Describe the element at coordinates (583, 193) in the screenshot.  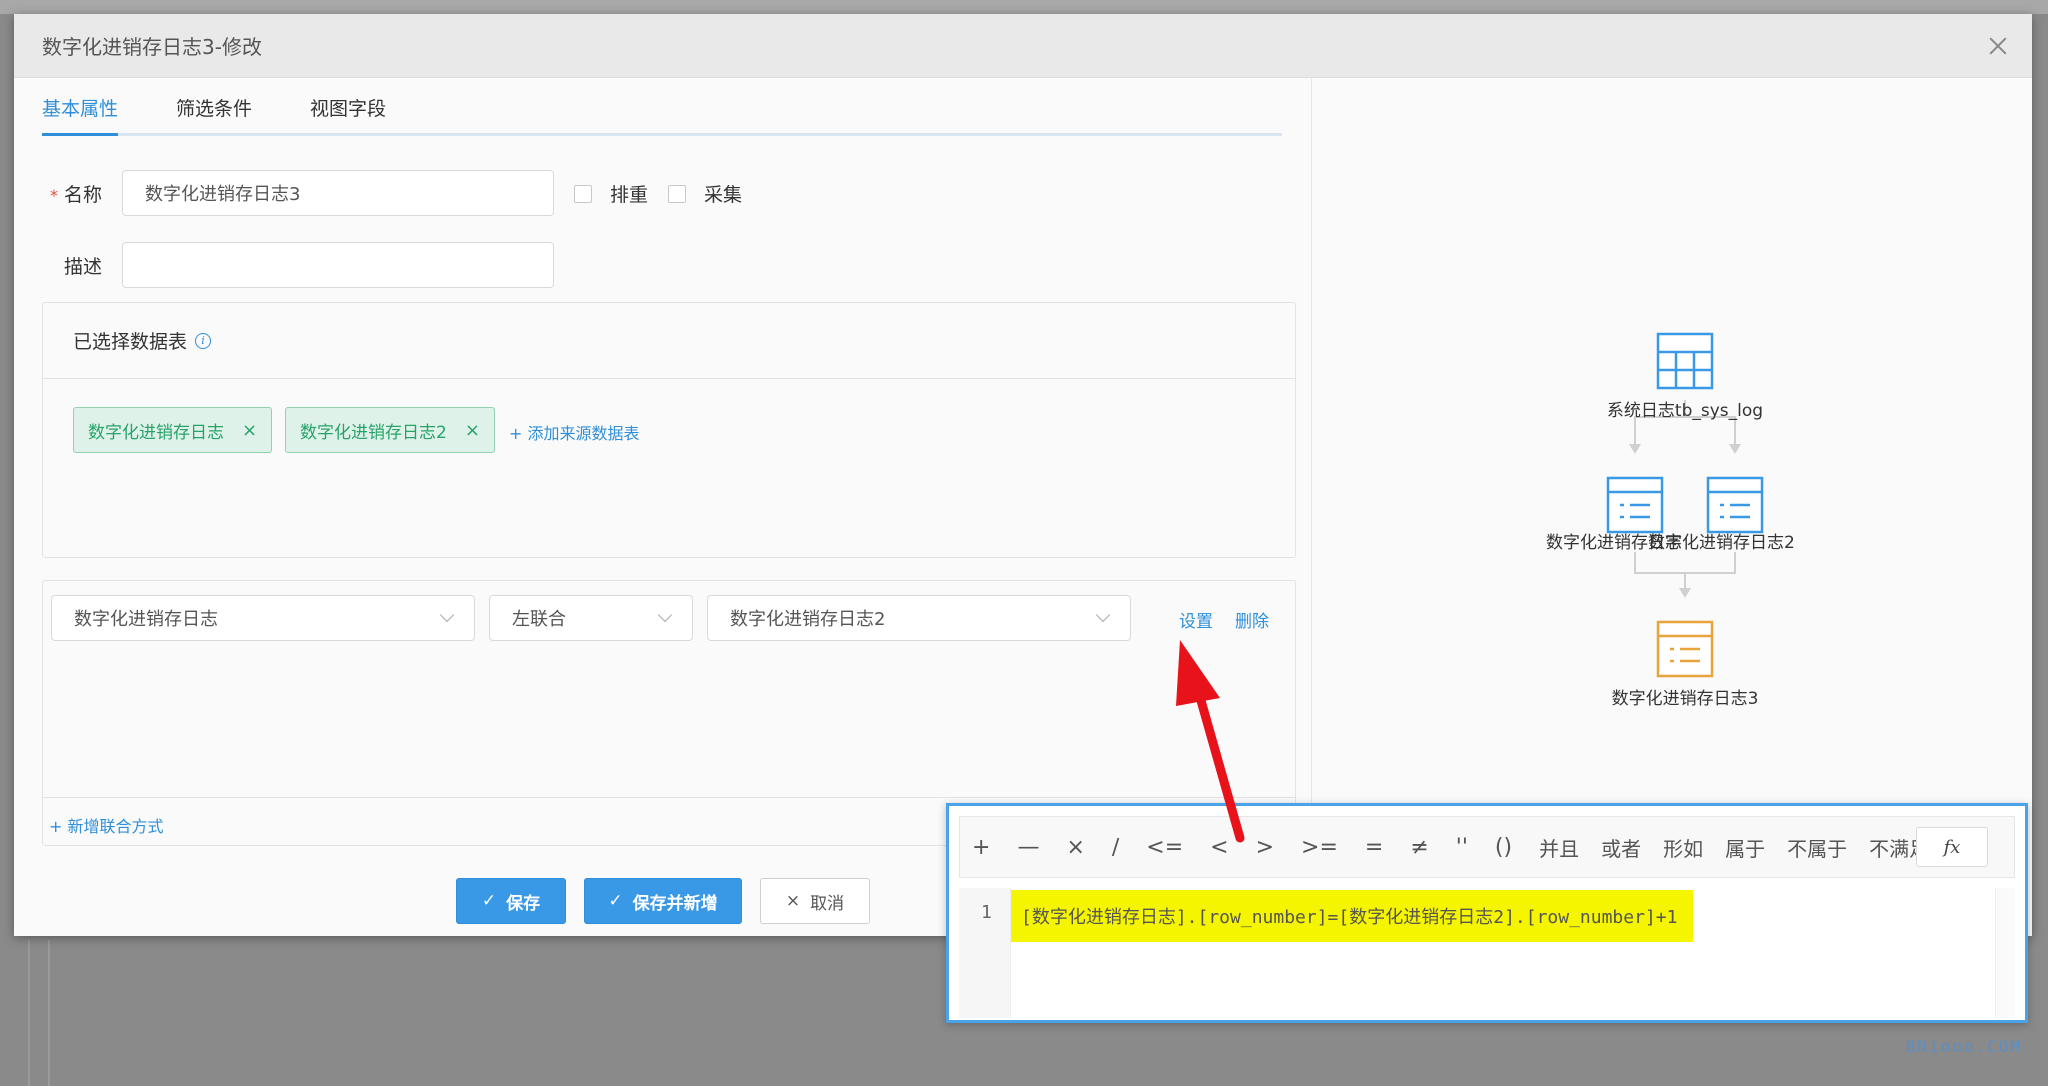
I see `dedup-checkbox-box` at that location.